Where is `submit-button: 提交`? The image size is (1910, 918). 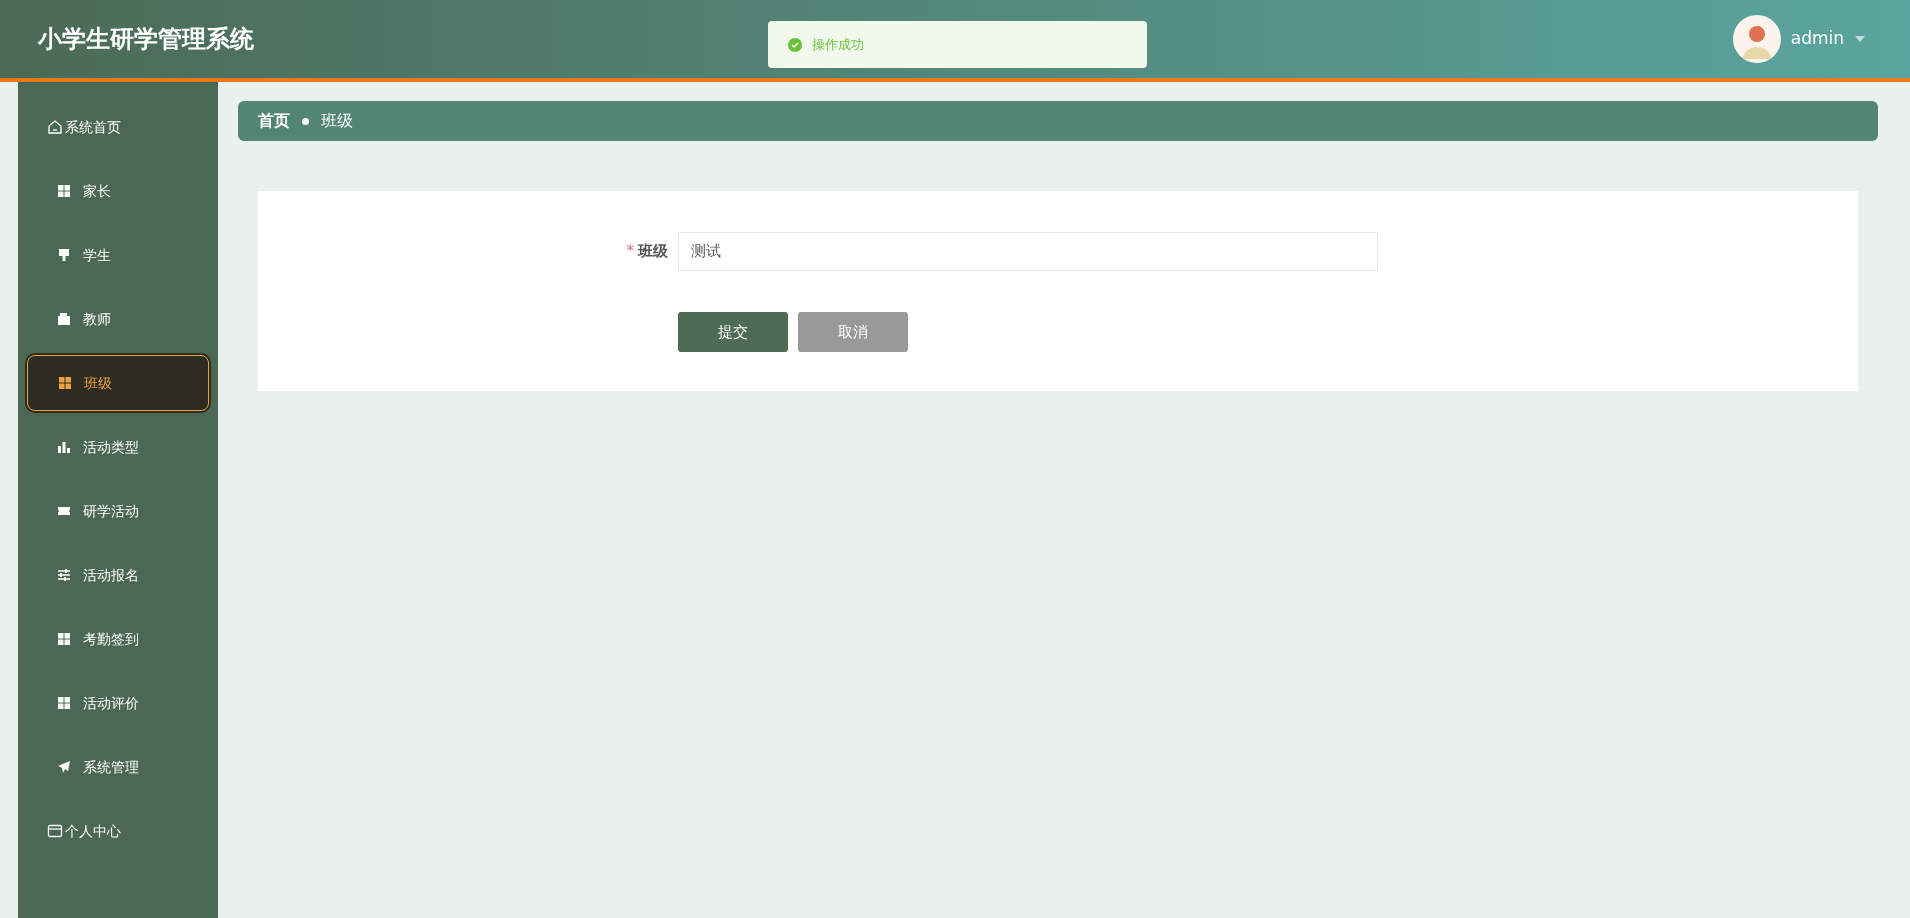 submit-button: 提交 is located at coordinates (733, 332).